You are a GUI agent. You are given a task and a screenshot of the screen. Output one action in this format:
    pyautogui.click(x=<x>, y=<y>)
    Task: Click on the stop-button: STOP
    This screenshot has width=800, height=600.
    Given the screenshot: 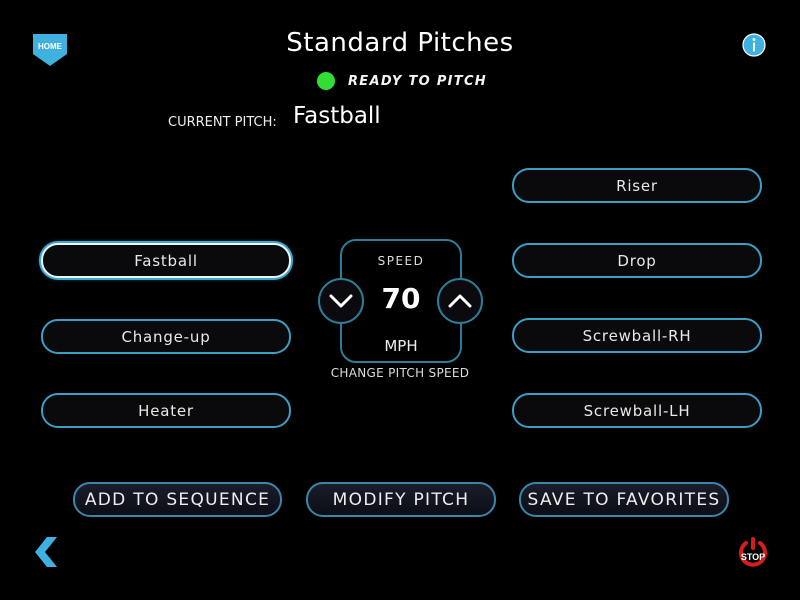 What is the action you would take?
    pyautogui.click(x=753, y=552)
    